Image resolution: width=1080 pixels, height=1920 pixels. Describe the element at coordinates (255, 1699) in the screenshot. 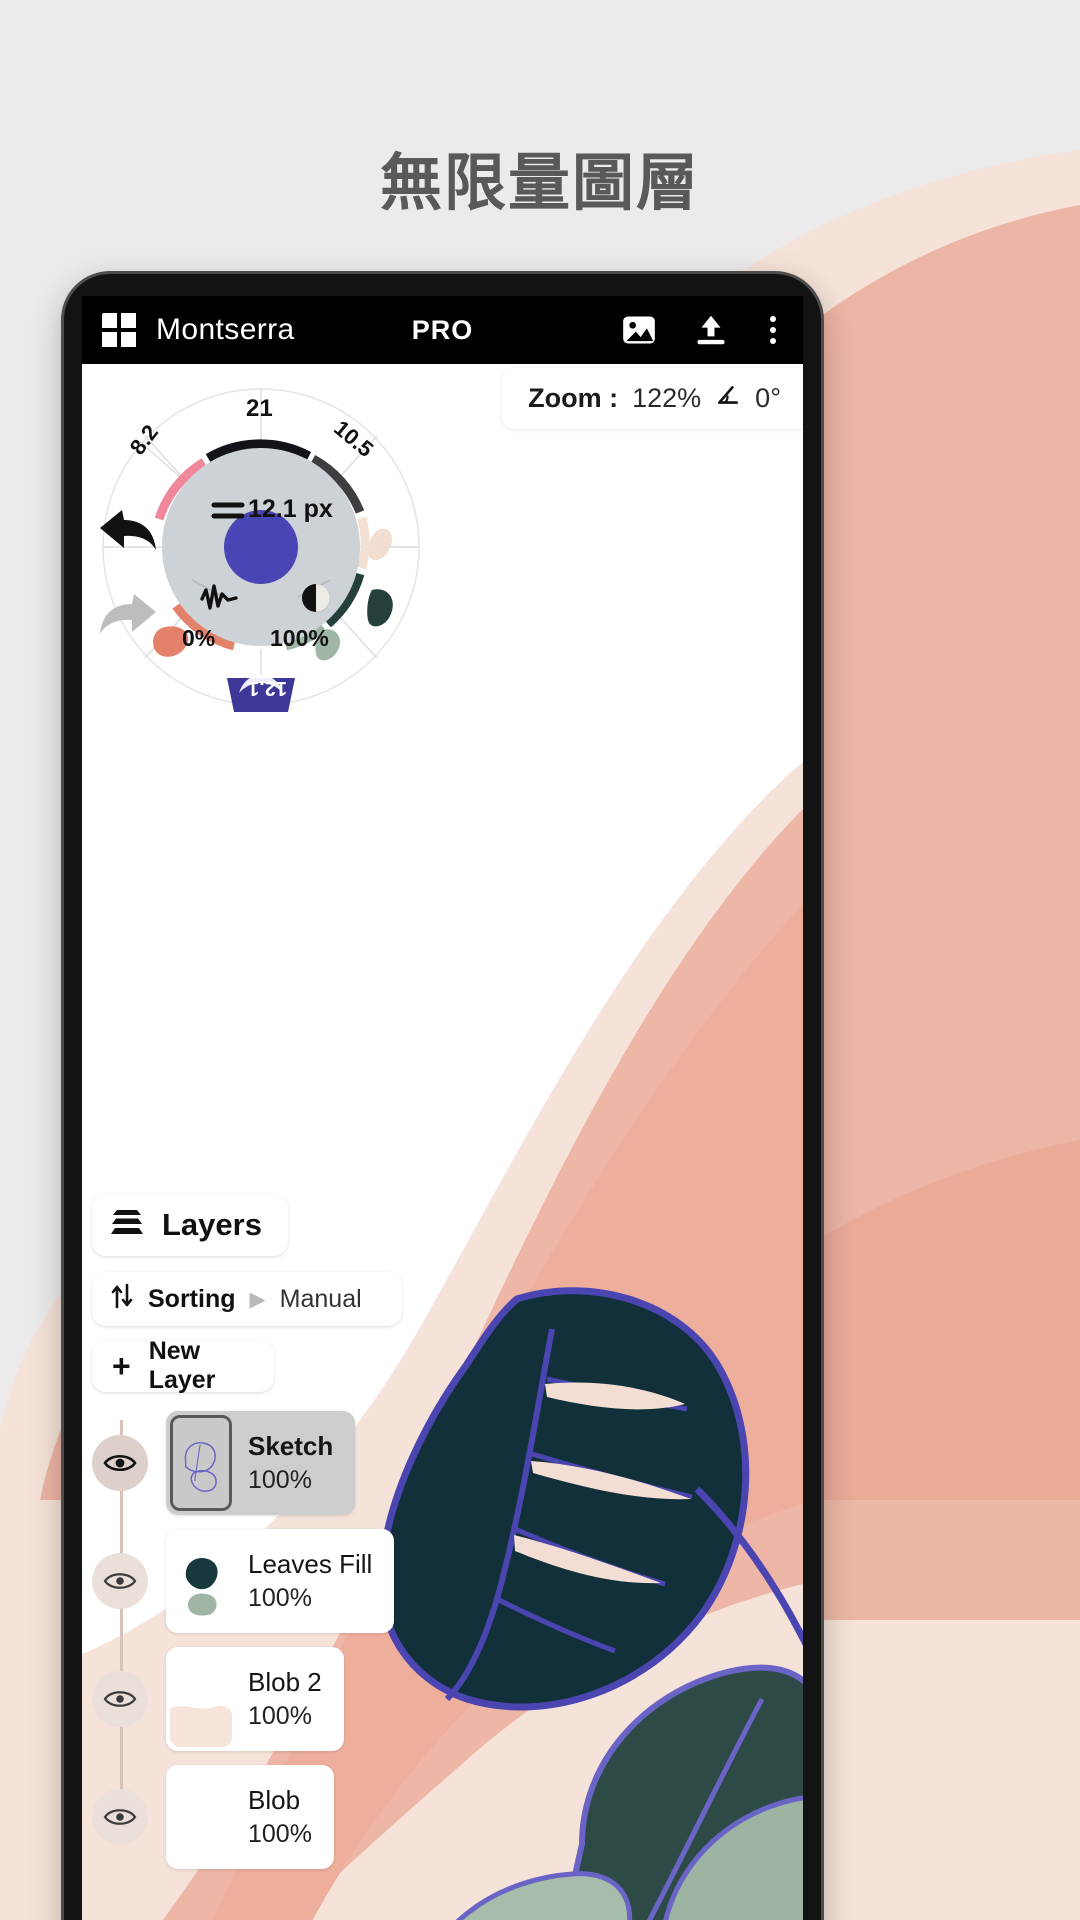

I see `layer-card: Blob 2 100%` at that location.